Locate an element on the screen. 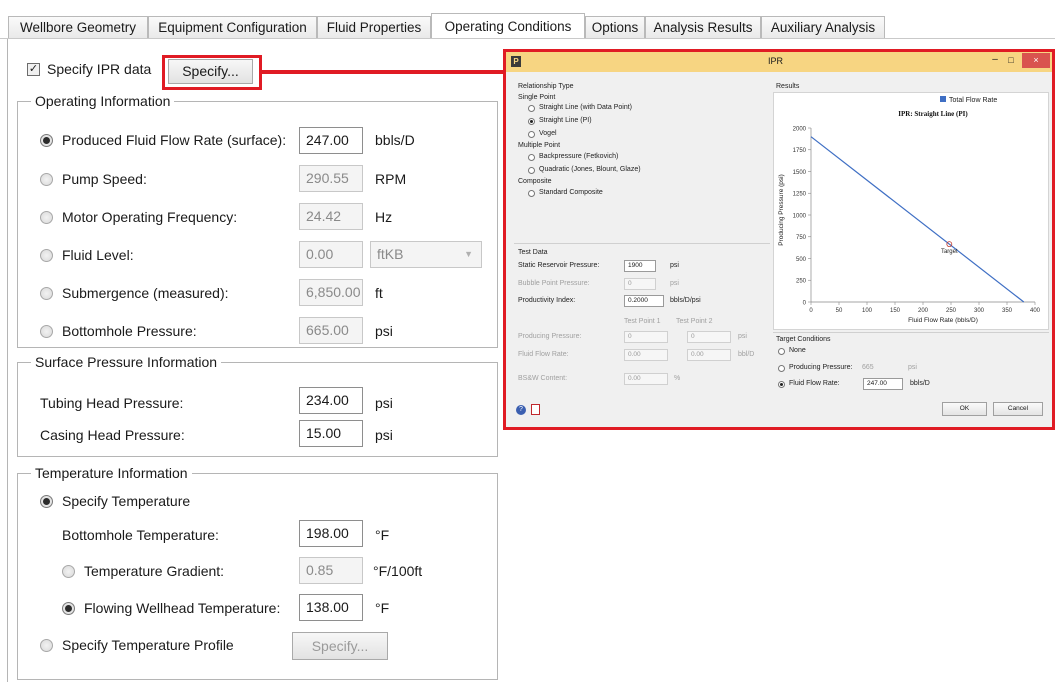 The height and width of the screenshot is (682, 1055). temperature-profile-radio is located at coordinates (46, 645).